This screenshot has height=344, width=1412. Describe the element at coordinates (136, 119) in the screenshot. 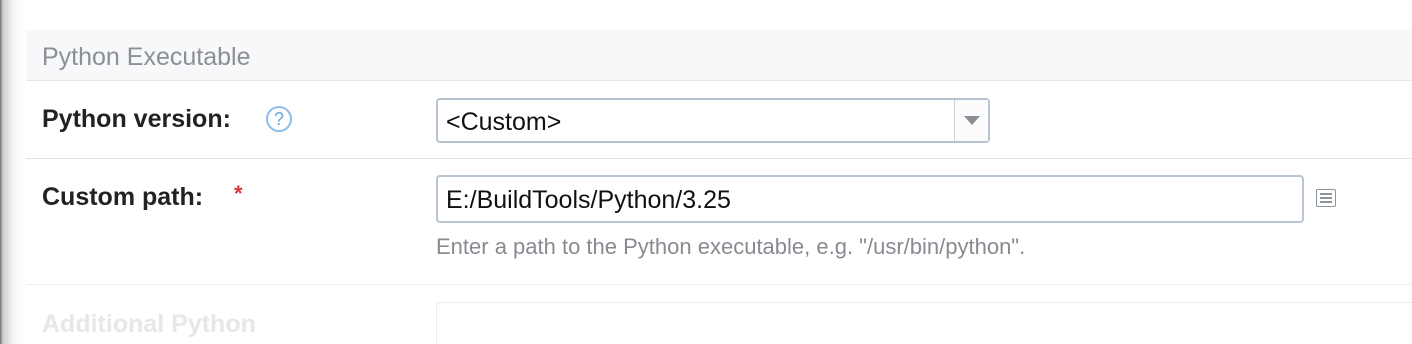

I see `python-version-label: Python version:` at that location.